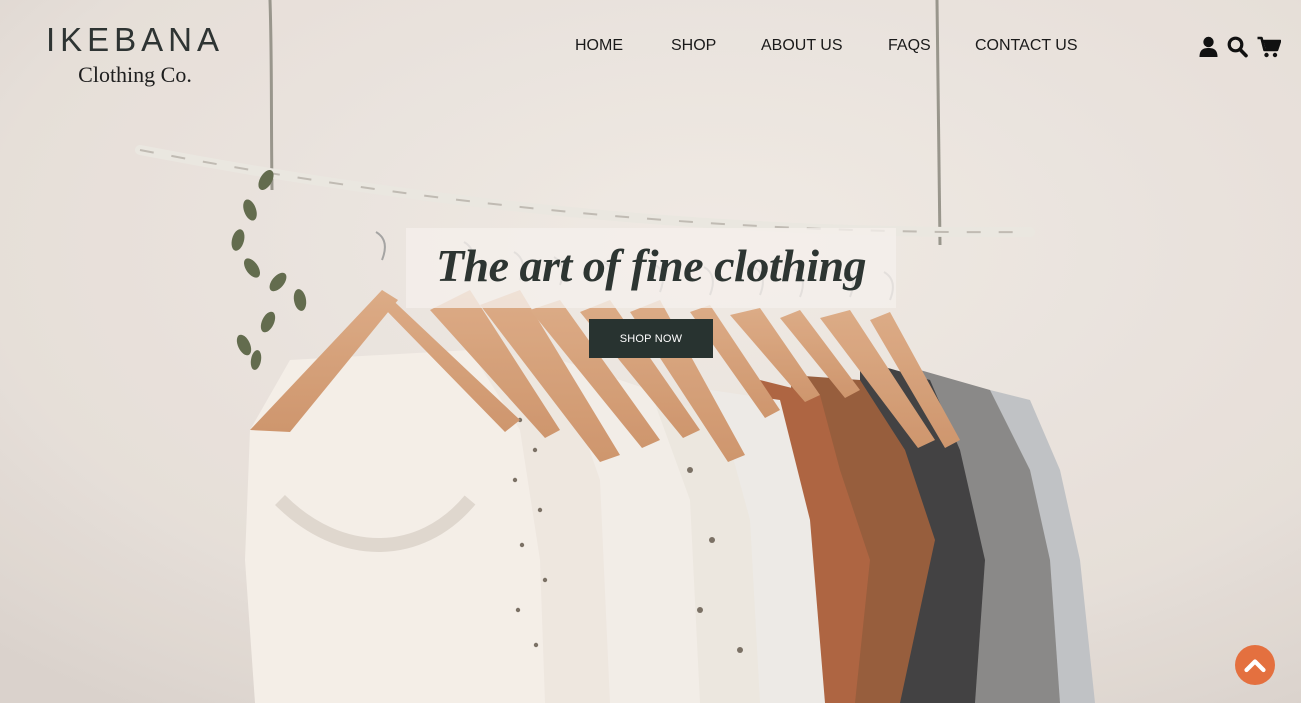  I want to click on chevron-up-icon, so click(1255, 666).